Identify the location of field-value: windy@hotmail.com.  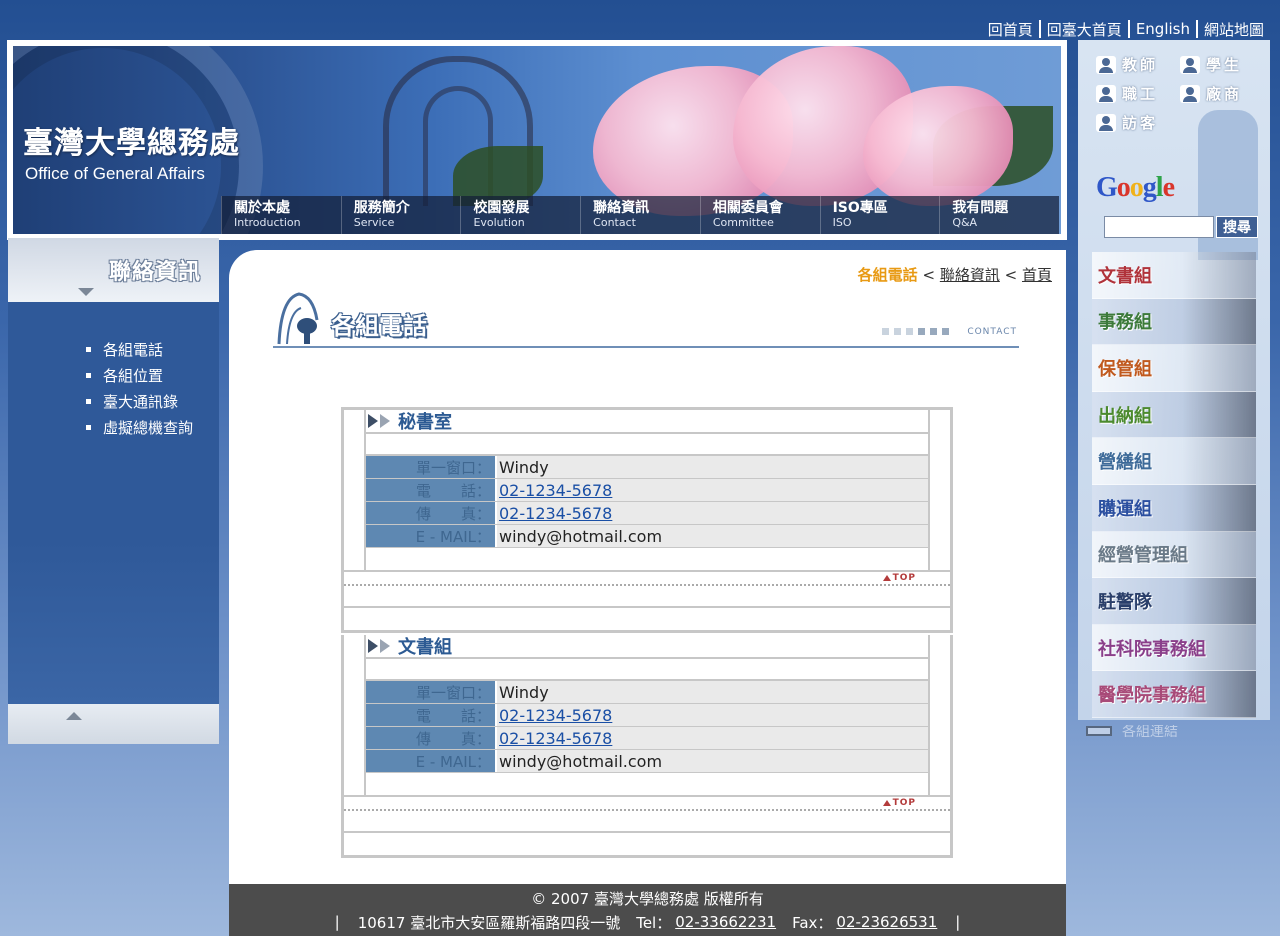
(712, 761).